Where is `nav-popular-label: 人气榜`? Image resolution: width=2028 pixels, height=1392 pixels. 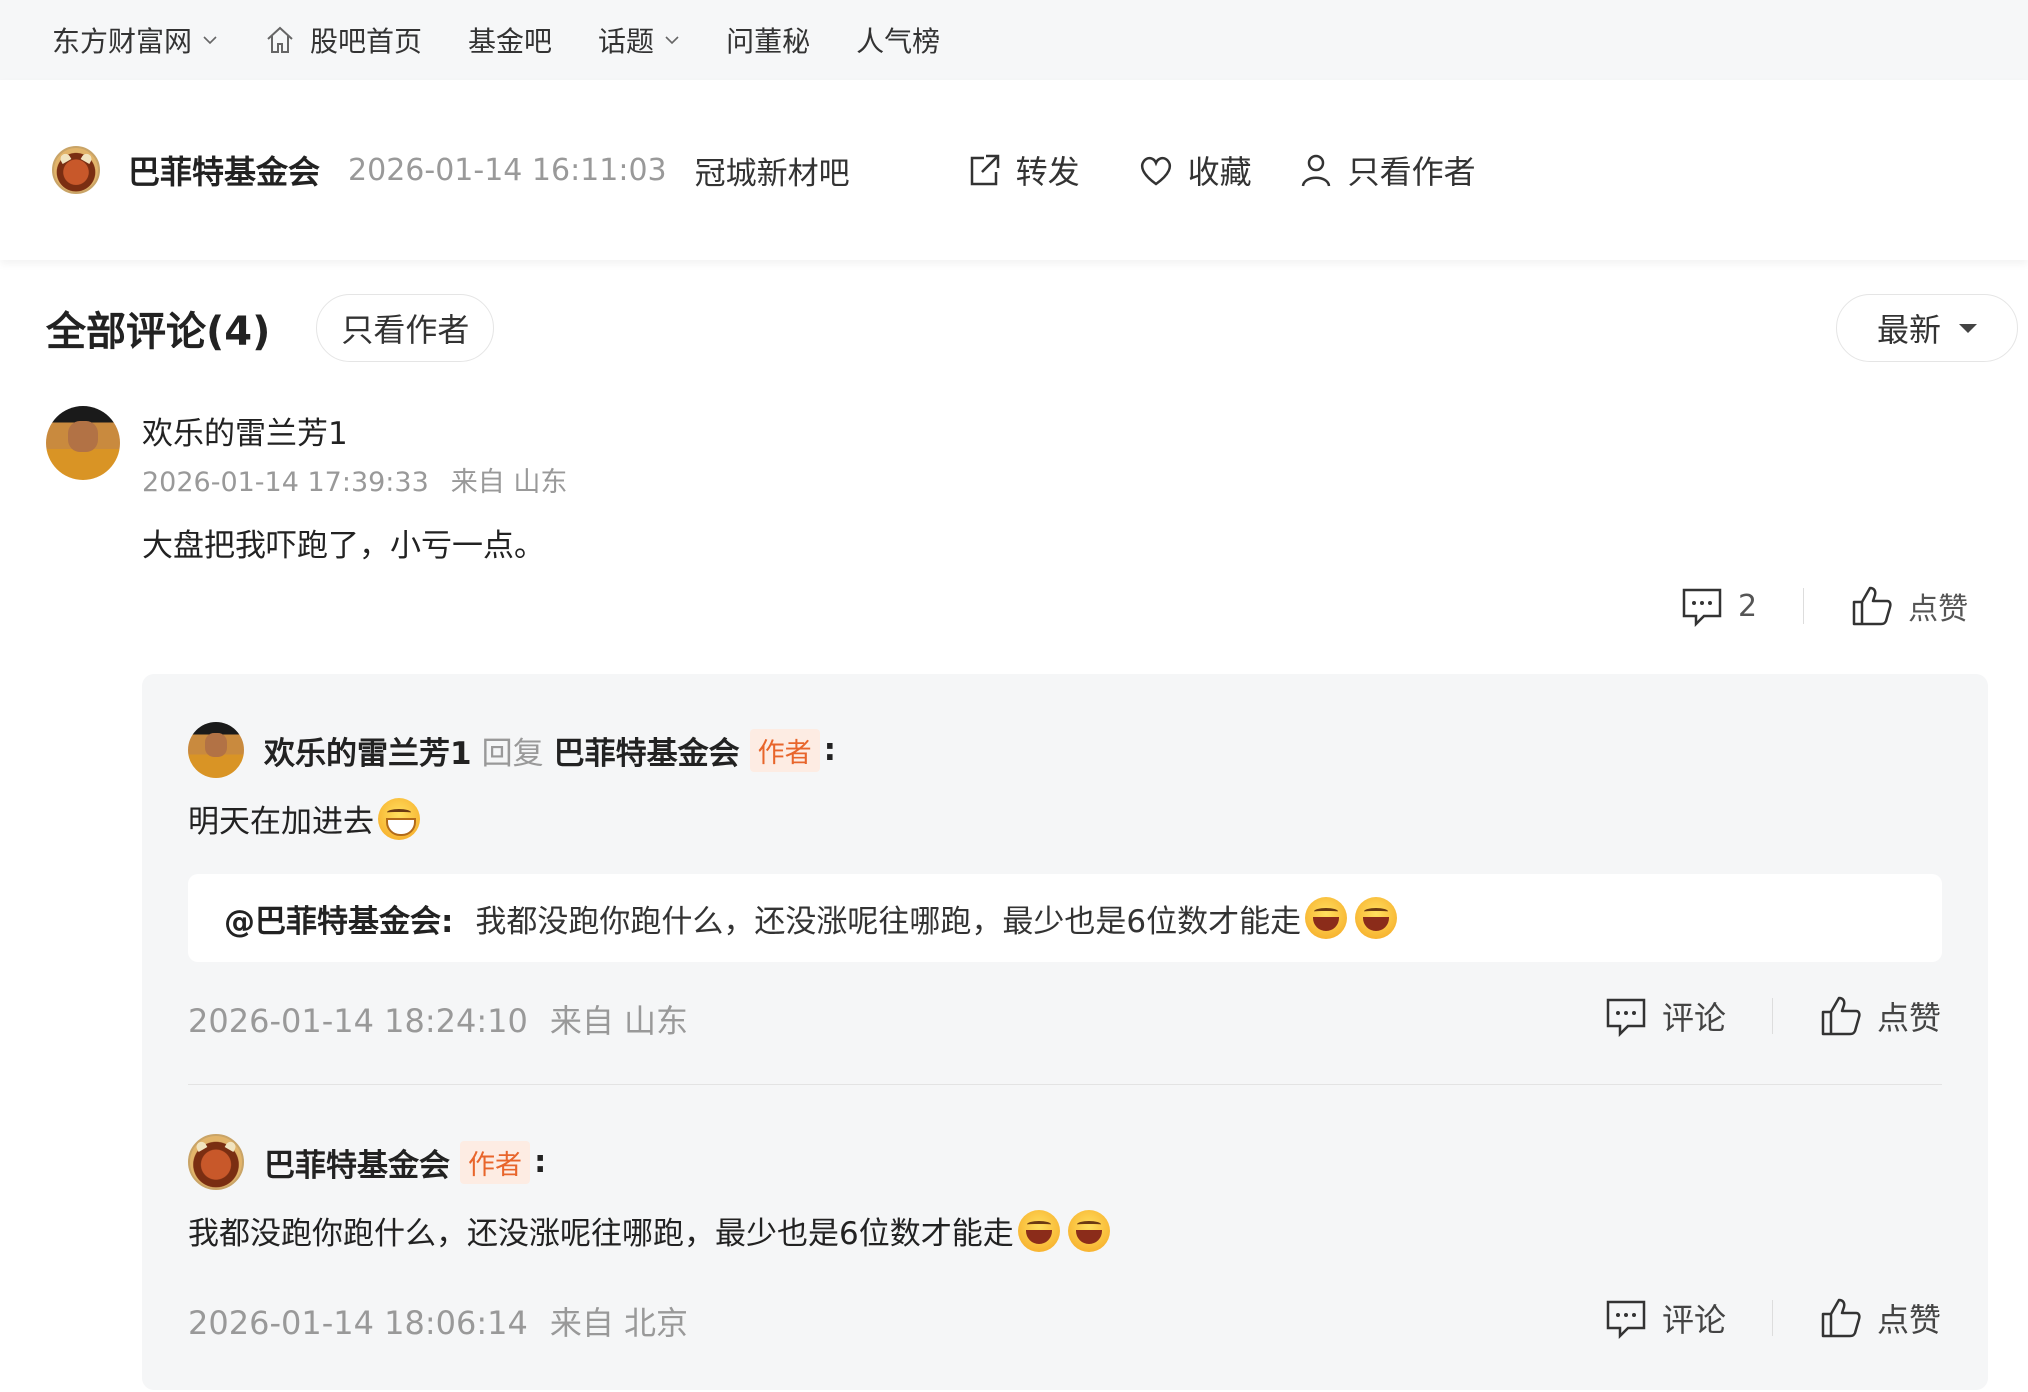
nav-popular-label: 人气榜 is located at coordinates (898, 41).